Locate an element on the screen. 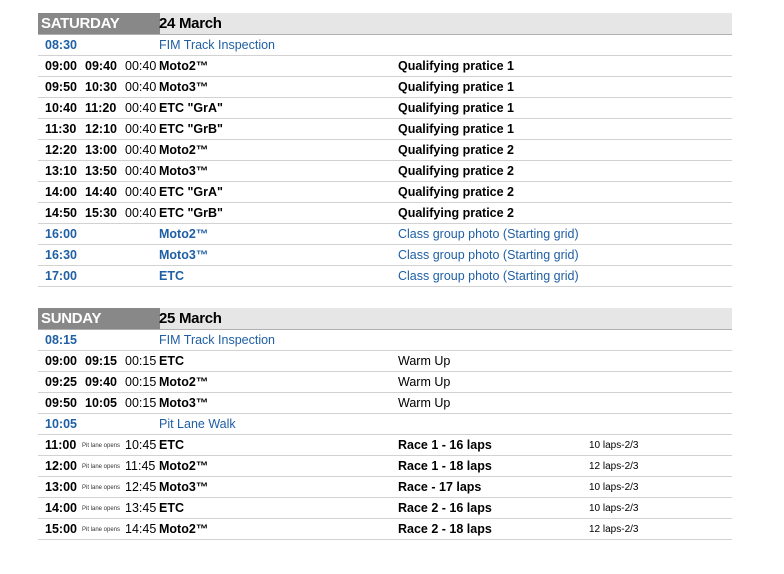 This screenshot has width=784, height=574. day-name: SATURDAY is located at coordinates (99, 23).